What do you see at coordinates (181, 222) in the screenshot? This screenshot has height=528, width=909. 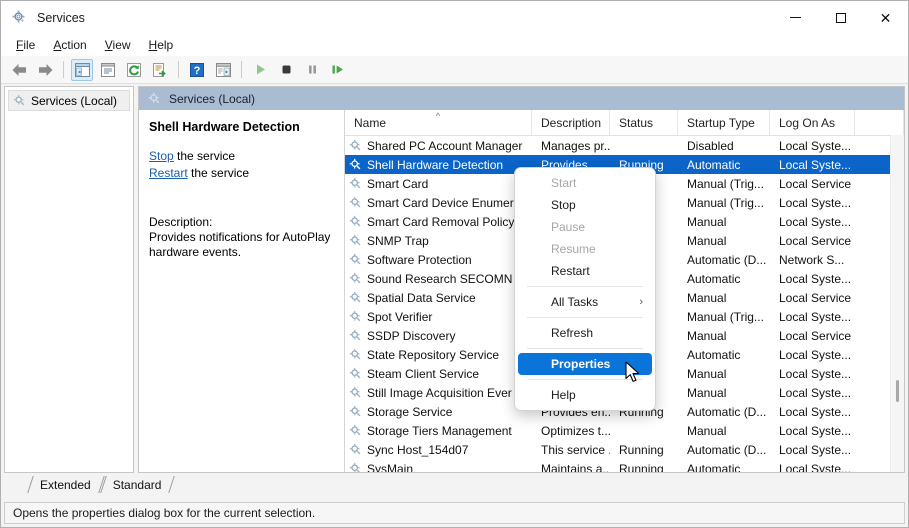 I see `description-label: Description:` at bounding box center [181, 222].